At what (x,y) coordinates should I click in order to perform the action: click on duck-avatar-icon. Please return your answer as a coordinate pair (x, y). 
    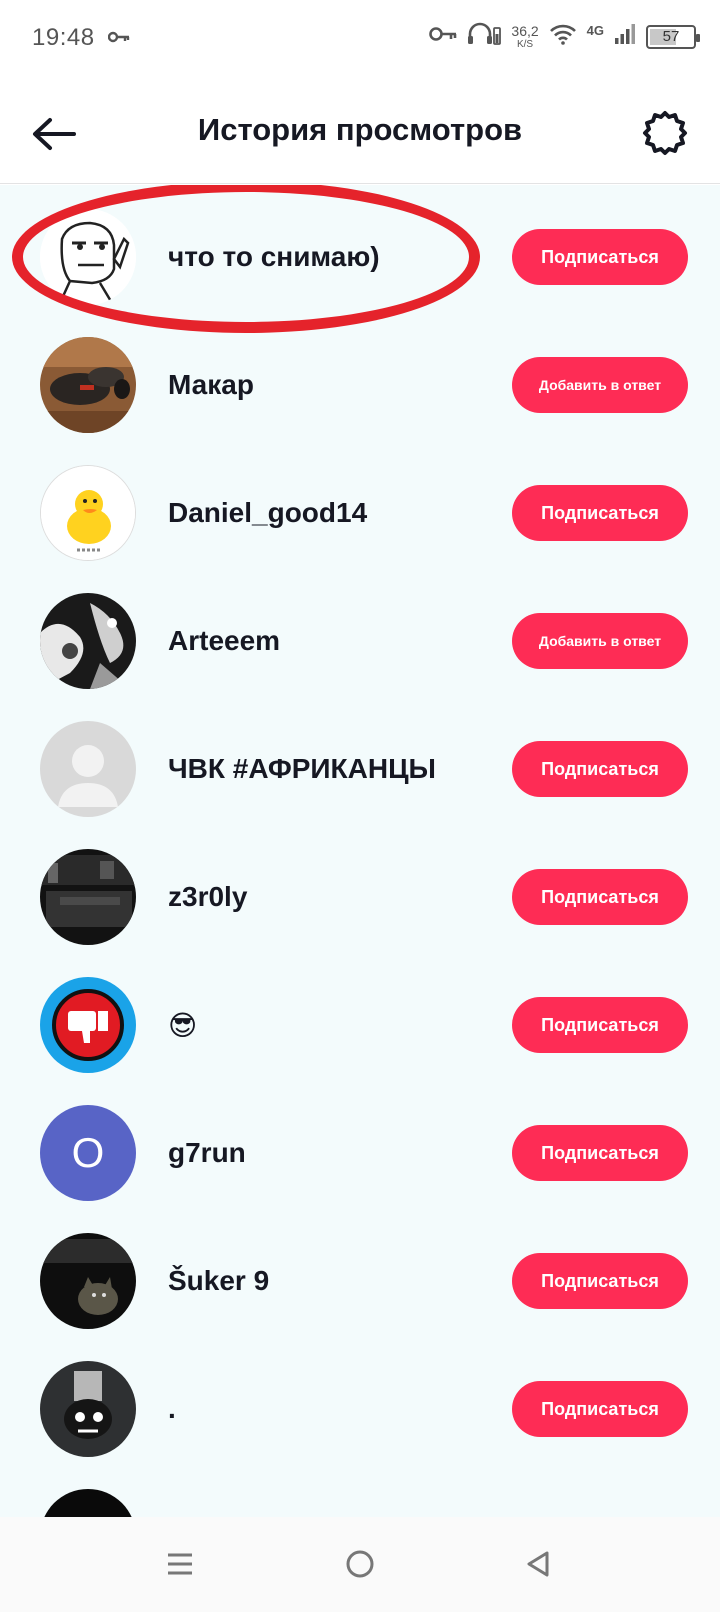
    Looking at the image, I should click on (88, 513).